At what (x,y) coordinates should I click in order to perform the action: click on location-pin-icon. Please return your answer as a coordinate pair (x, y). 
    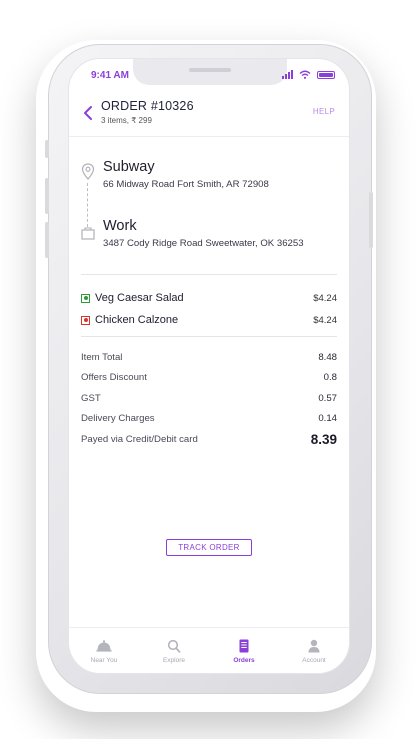
    Looking at the image, I should click on (88, 171).